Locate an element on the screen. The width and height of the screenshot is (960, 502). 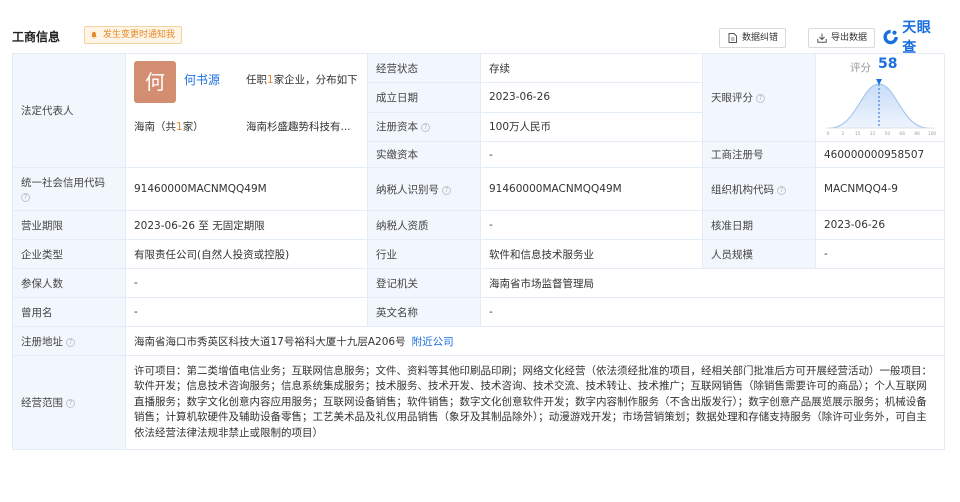
tianyancha-logo: 天眼查 is located at coordinates (913, 38).